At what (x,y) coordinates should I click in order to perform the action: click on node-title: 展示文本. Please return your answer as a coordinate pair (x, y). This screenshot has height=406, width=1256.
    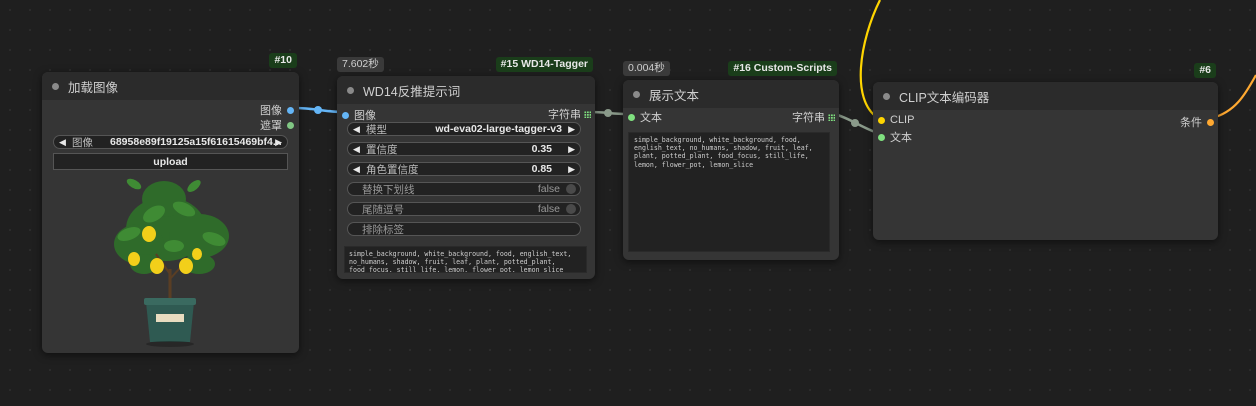
    Looking at the image, I should click on (674, 95).